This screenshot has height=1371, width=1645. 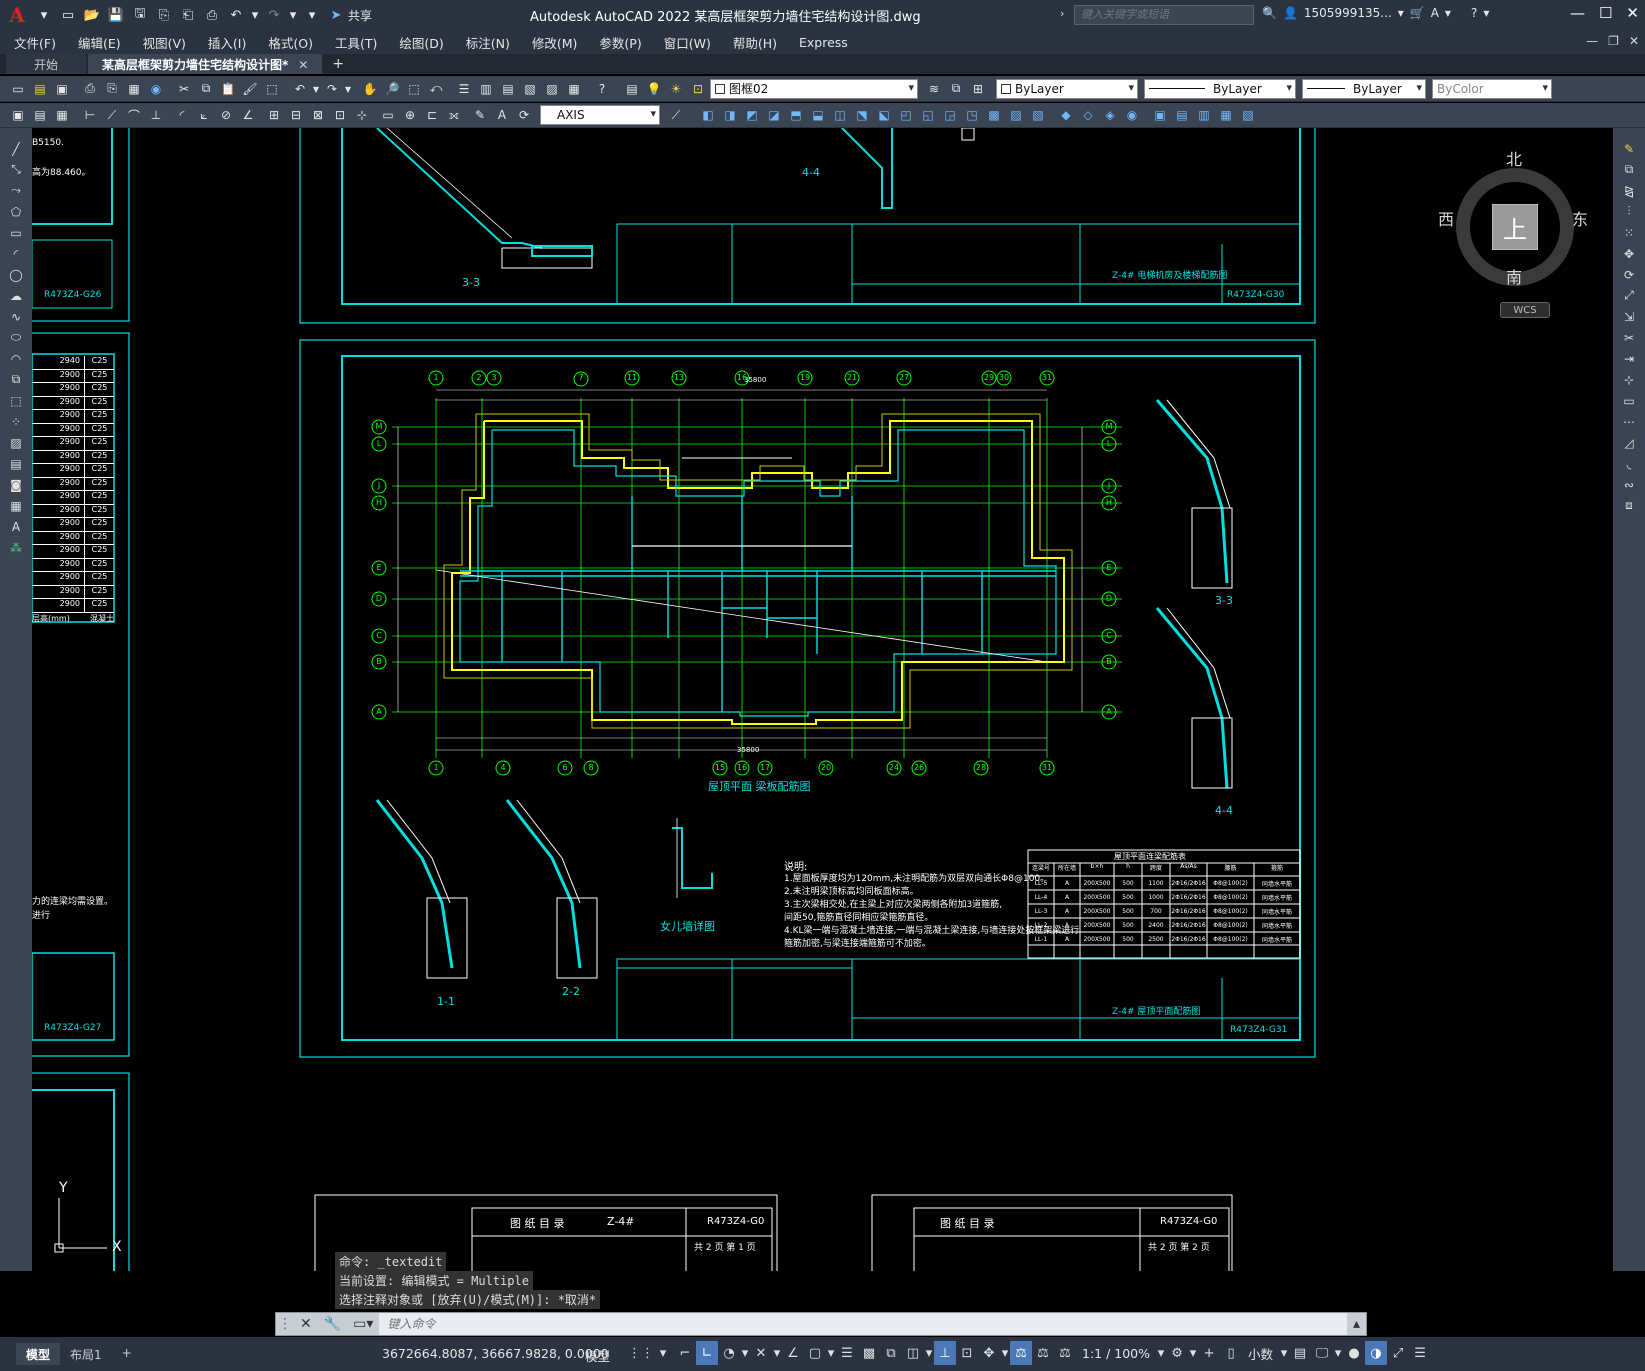 I want to click on 3d-tool-14-icon: ▩, so click(x=994, y=115).